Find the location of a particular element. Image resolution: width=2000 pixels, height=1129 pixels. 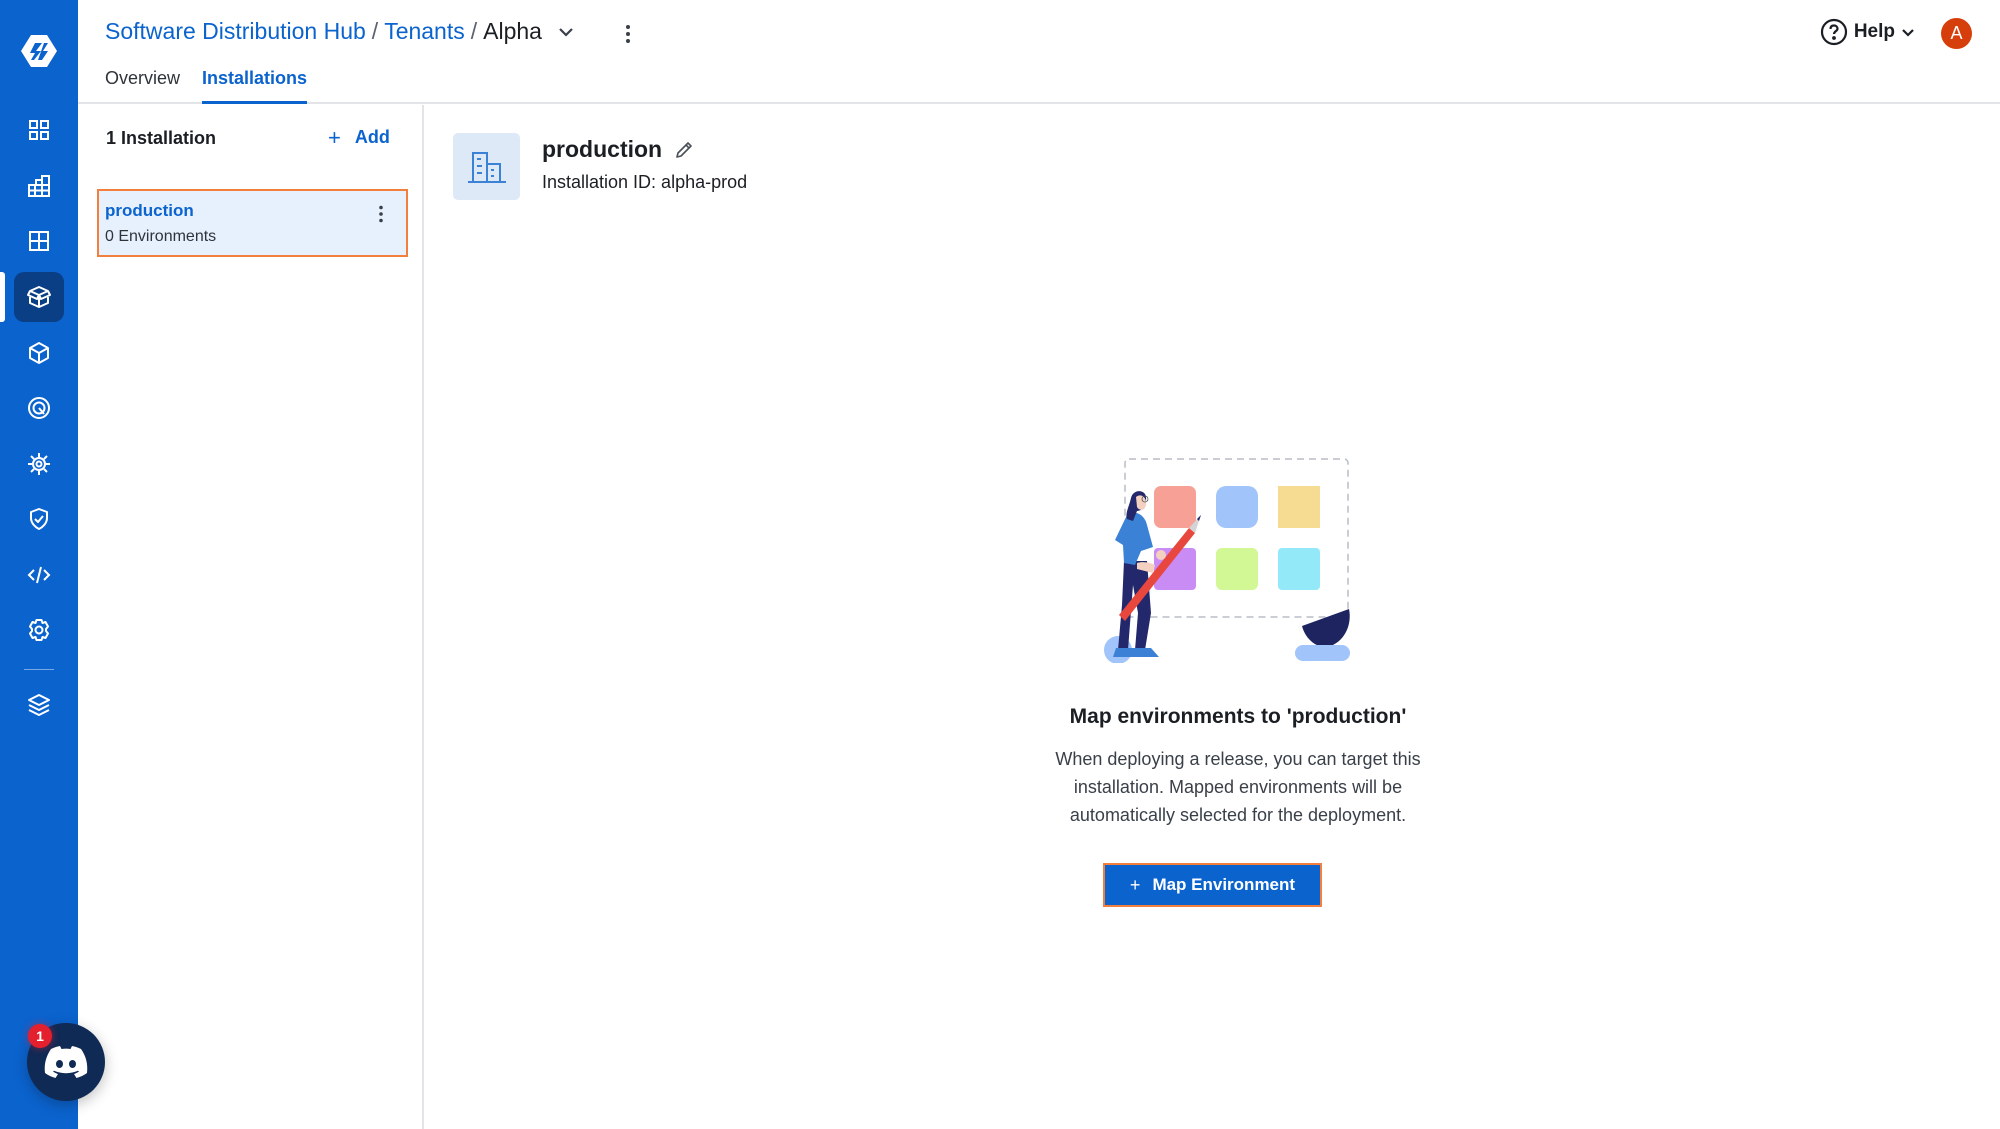

layers-icon is located at coordinates (39, 705).